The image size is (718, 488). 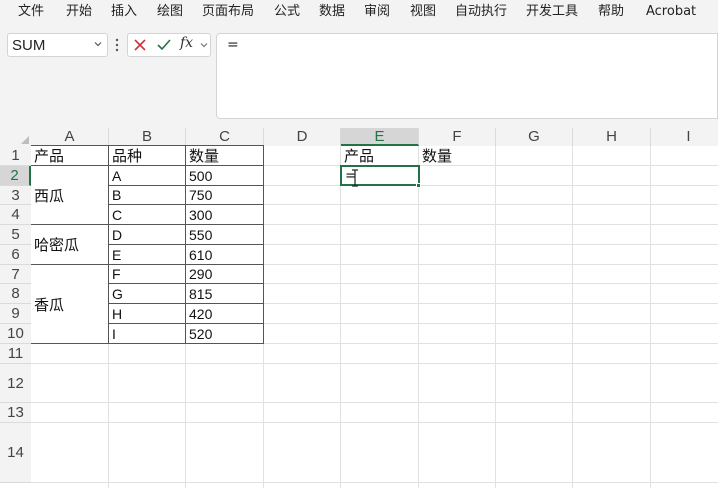 What do you see at coordinates (684, 137) in the screenshot?
I see `column-header-i: I` at bounding box center [684, 137].